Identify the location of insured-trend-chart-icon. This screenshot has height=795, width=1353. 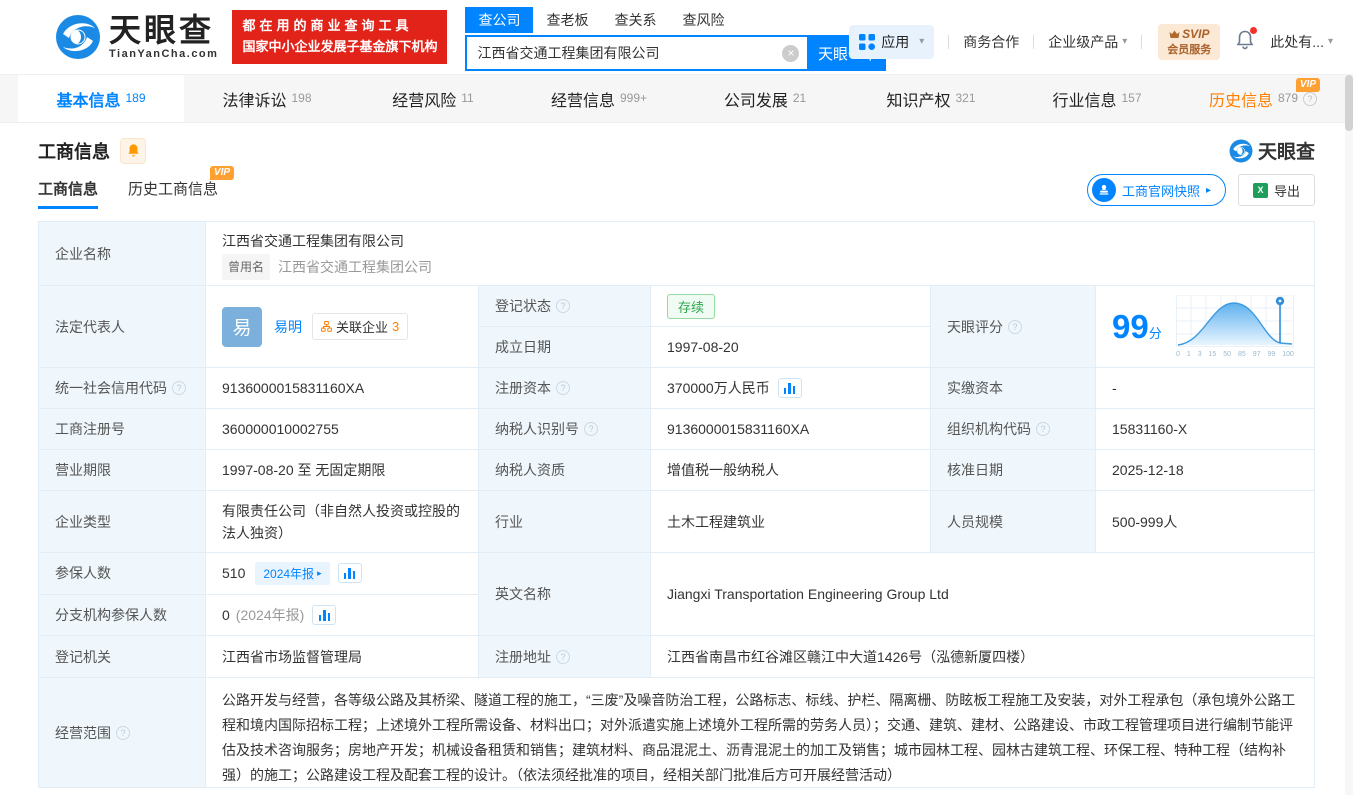
(349, 573).